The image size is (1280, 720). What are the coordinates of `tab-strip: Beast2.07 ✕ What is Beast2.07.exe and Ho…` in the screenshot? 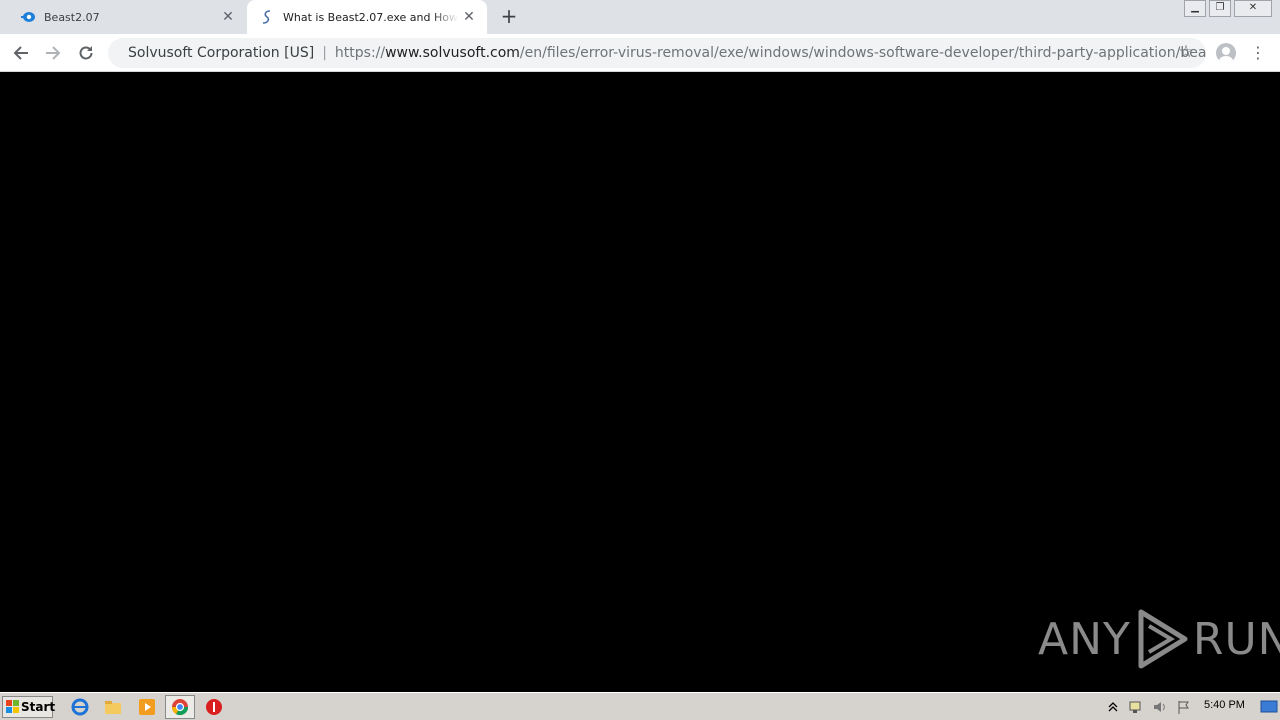 It's located at (640, 17).